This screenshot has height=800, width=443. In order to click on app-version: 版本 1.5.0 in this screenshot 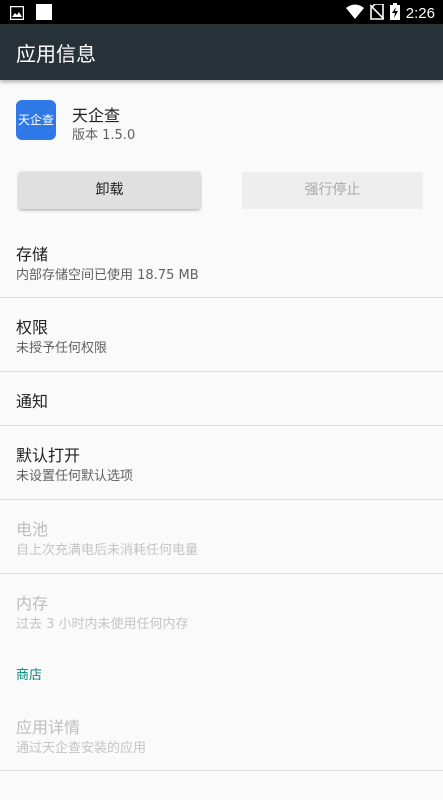, I will do `click(104, 135)`.